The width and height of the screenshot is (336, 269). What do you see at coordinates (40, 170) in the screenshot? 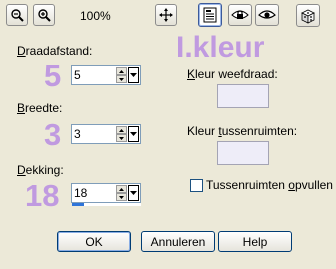
I see `dekking-label: Dekking:` at bounding box center [40, 170].